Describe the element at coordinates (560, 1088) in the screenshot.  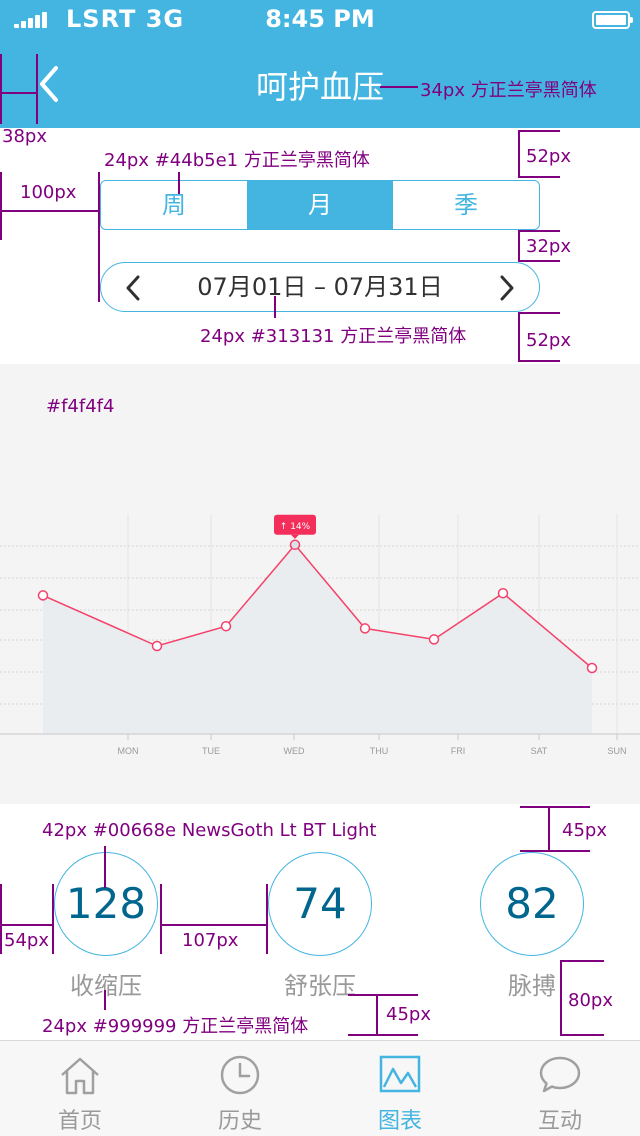
I see `tab-interact: 互动` at that location.